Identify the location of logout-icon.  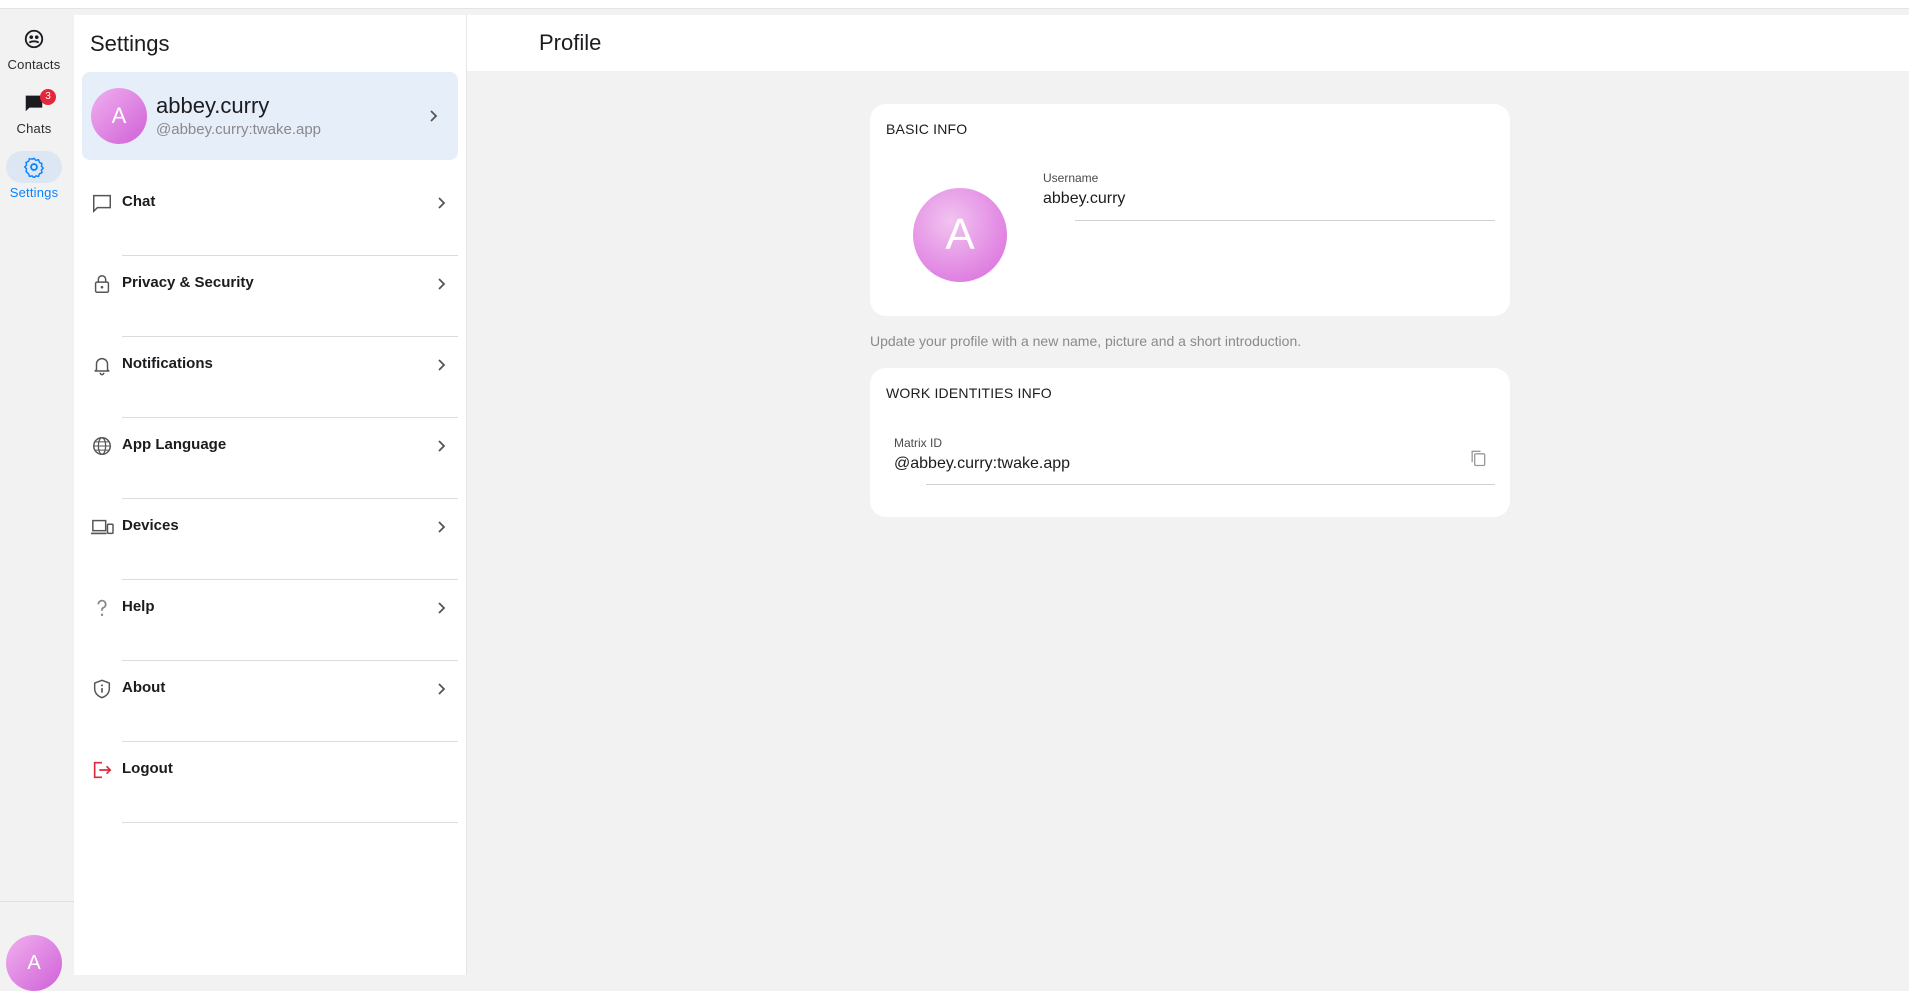
(102, 770).